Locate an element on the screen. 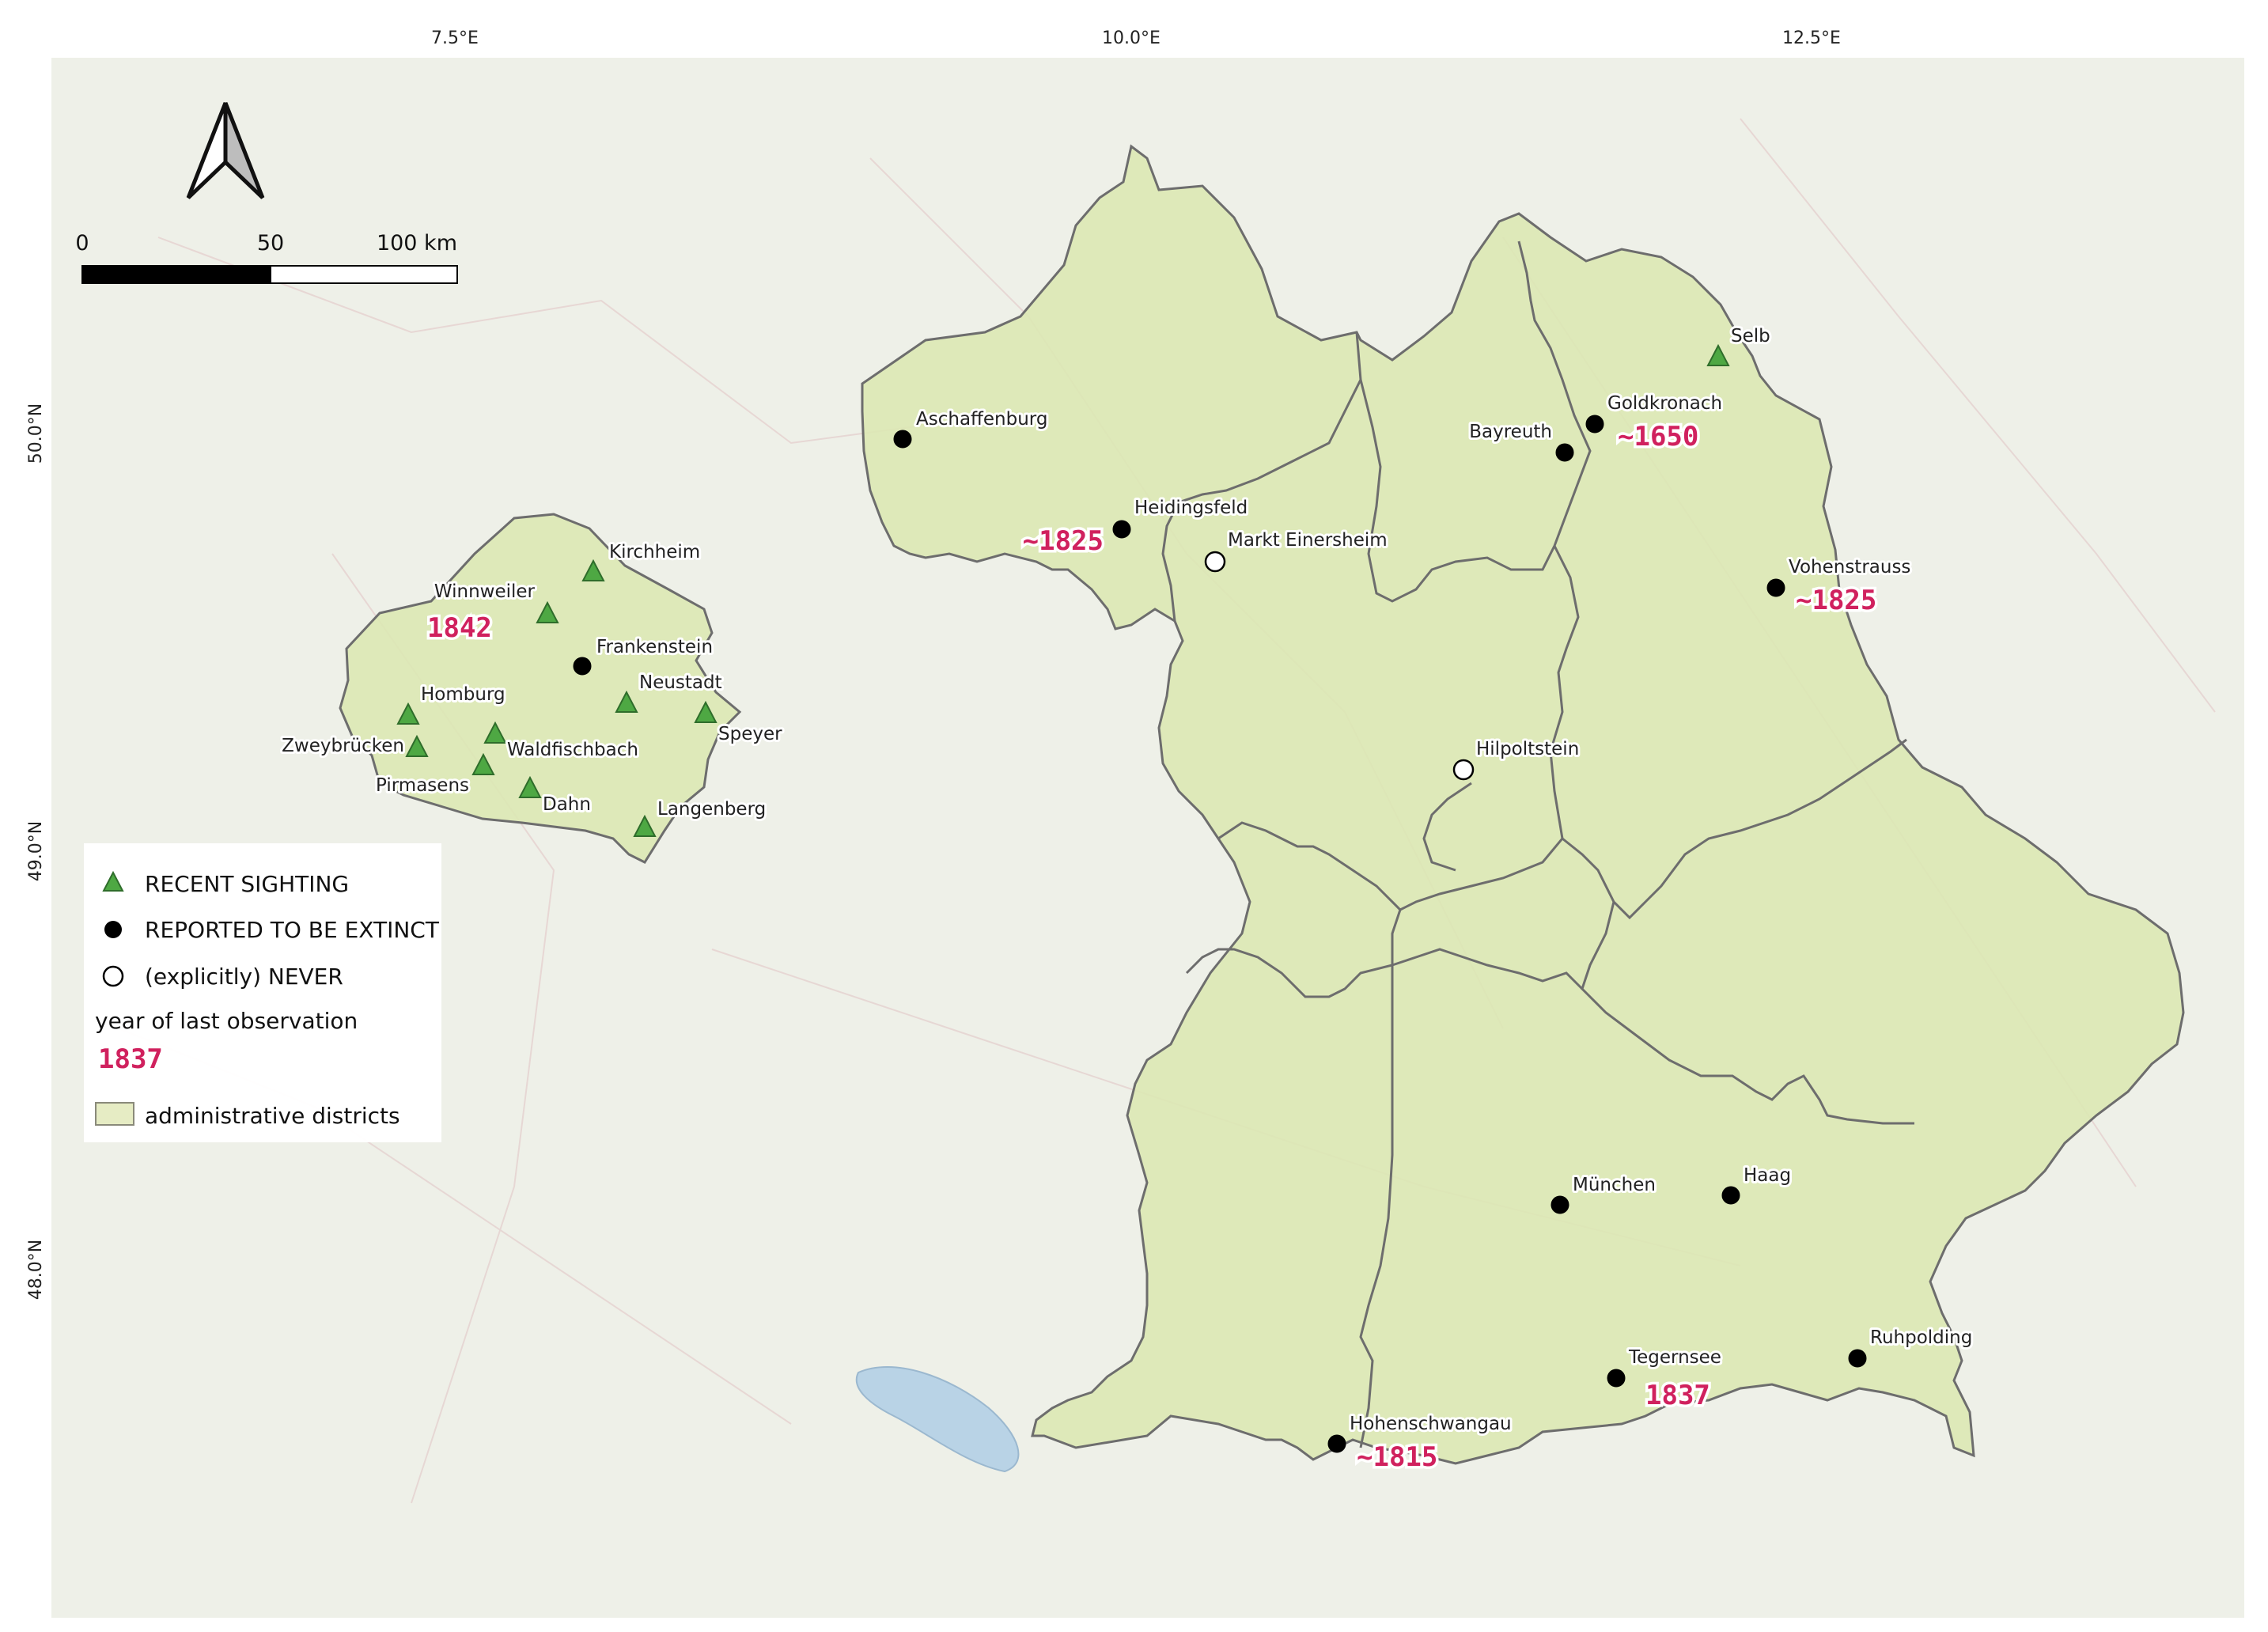 The width and height of the screenshot is (2268, 1632). extinct-marker-tegernsee is located at coordinates (1616, 1378).